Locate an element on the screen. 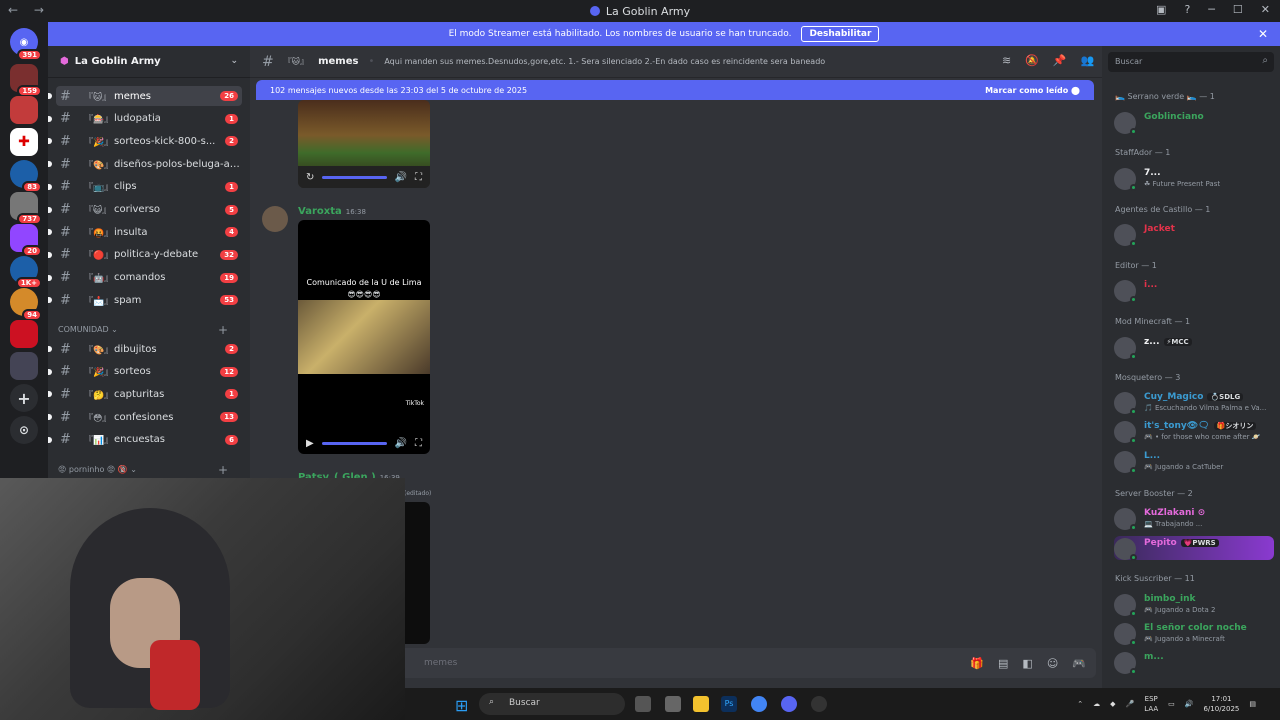 The height and width of the screenshot is (720, 1280). add-server-icon: + is located at coordinates (24, 398).